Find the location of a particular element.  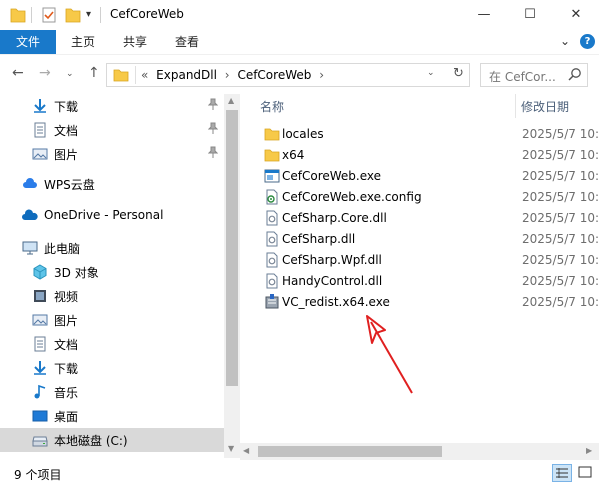

table-row: CefCoreWeb.exe.config 2025/5/7 10:4 is located at coordinates (429, 197).